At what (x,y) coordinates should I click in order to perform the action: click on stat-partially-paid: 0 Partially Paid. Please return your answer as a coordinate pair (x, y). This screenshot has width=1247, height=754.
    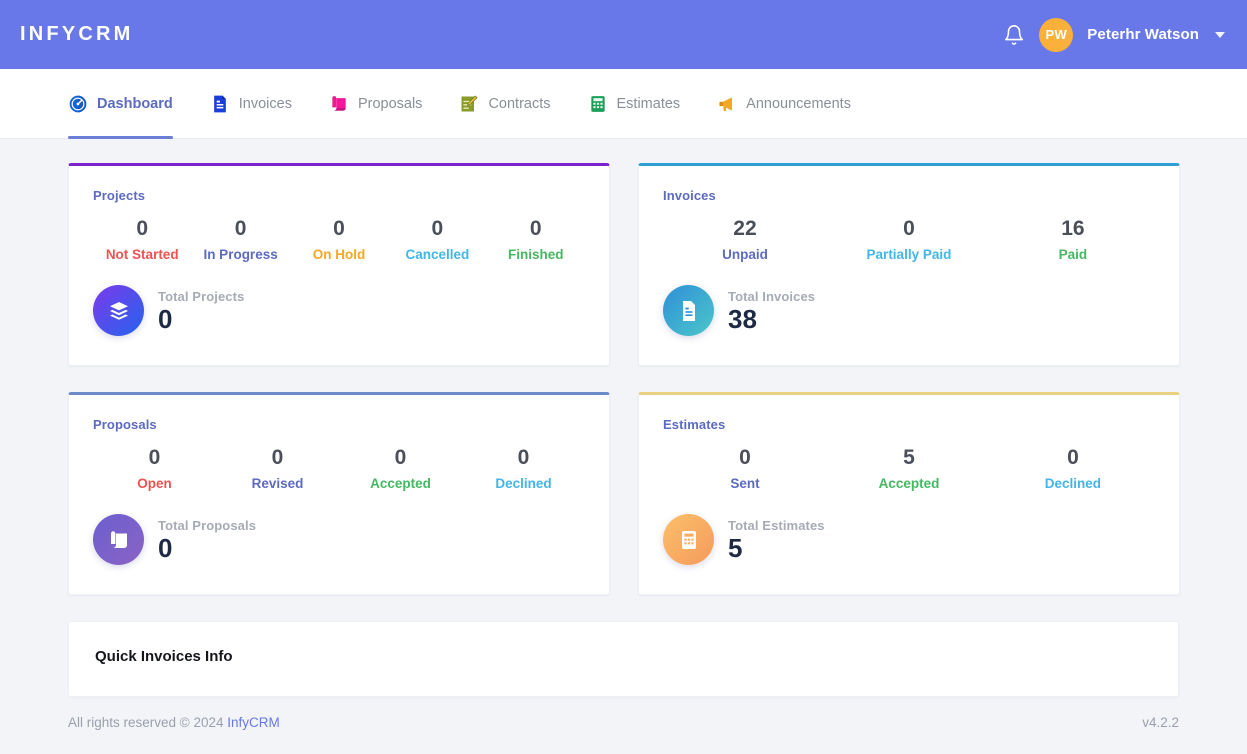
    Looking at the image, I should click on (909, 238).